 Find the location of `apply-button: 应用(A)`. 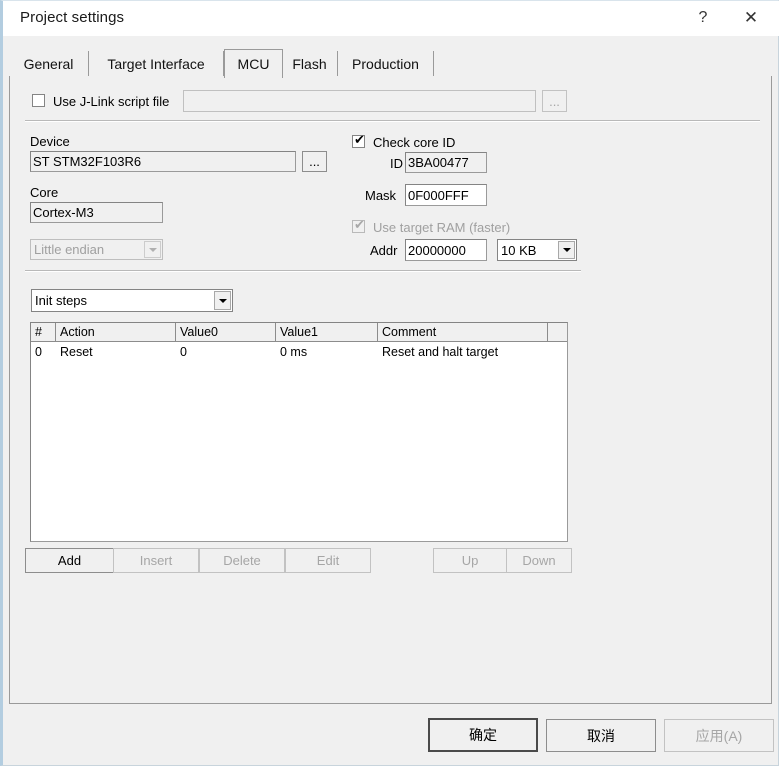

apply-button: 应用(A) is located at coordinates (719, 735).